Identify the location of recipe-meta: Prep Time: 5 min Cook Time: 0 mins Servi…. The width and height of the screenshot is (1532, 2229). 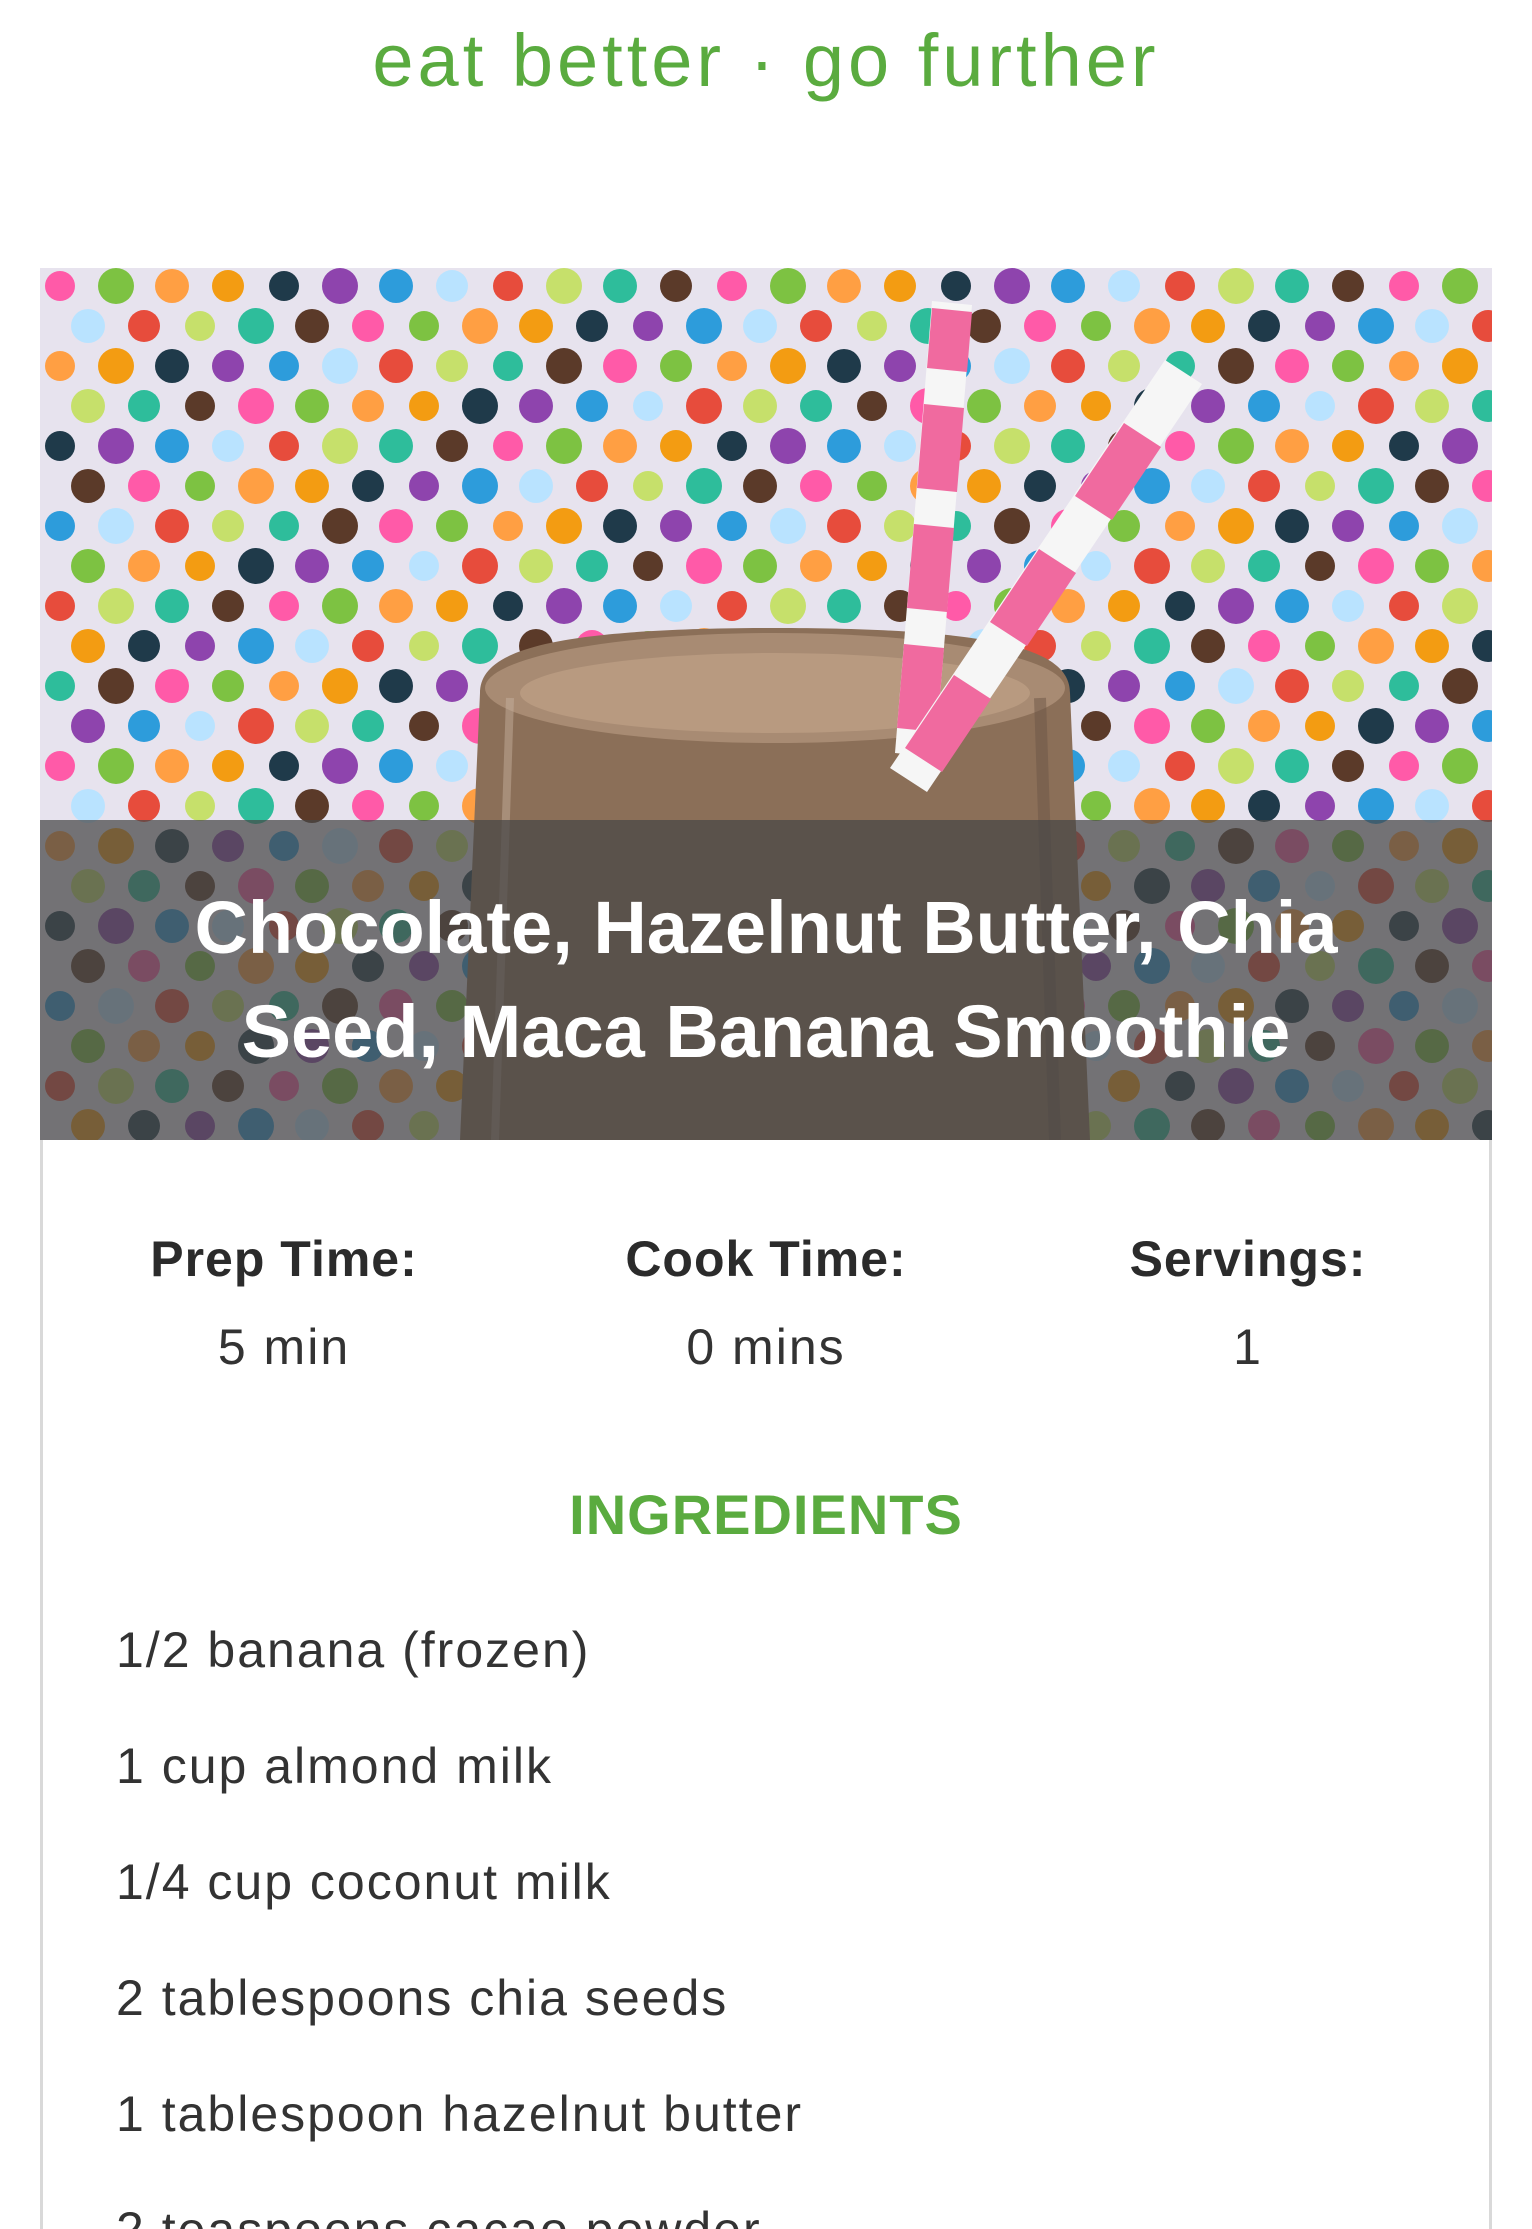
(766, 1303).